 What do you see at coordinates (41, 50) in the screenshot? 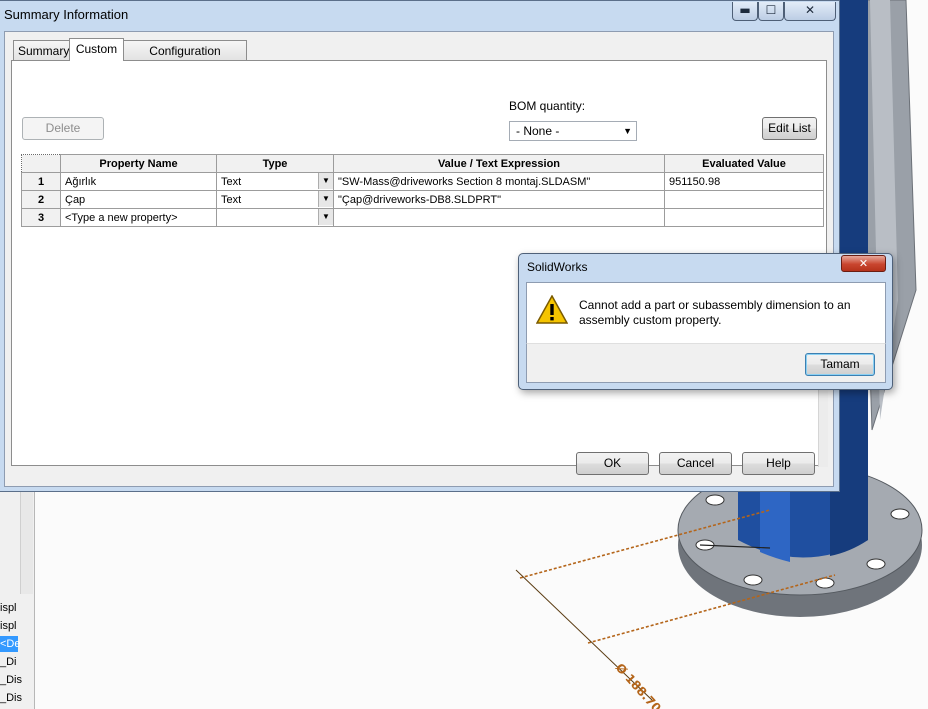
I see `tab-summary: Summary` at bounding box center [41, 50].